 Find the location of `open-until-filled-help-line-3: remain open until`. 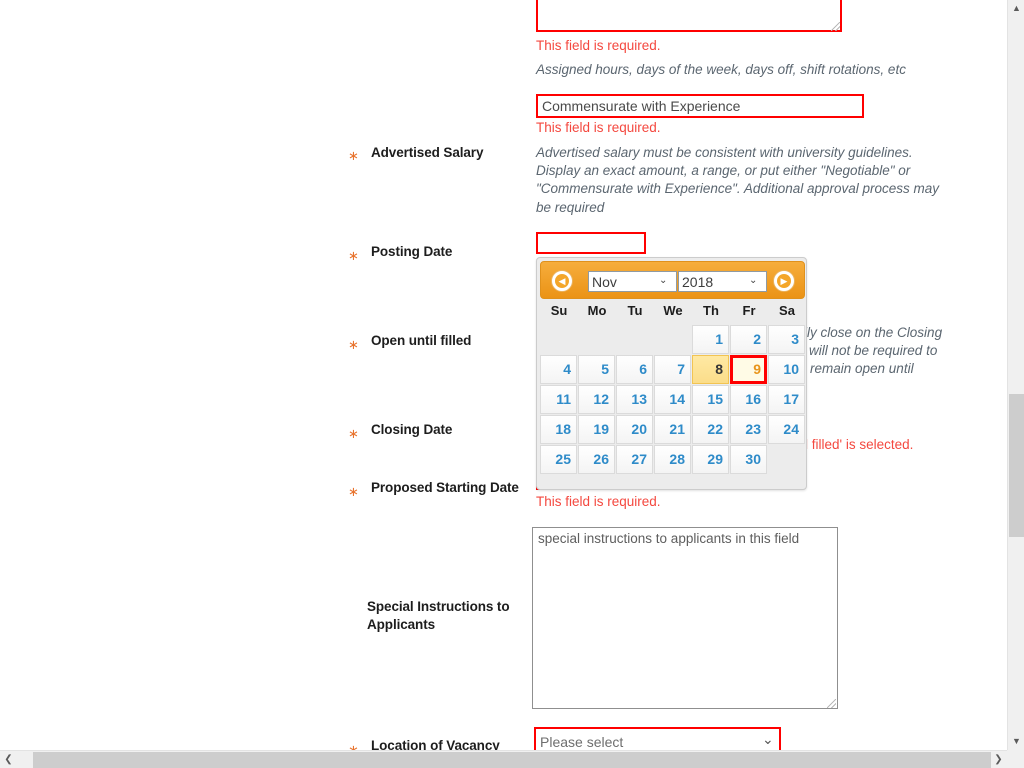

open-until-filled-help-line-3: remain open until is located at coordinates (862, 368).